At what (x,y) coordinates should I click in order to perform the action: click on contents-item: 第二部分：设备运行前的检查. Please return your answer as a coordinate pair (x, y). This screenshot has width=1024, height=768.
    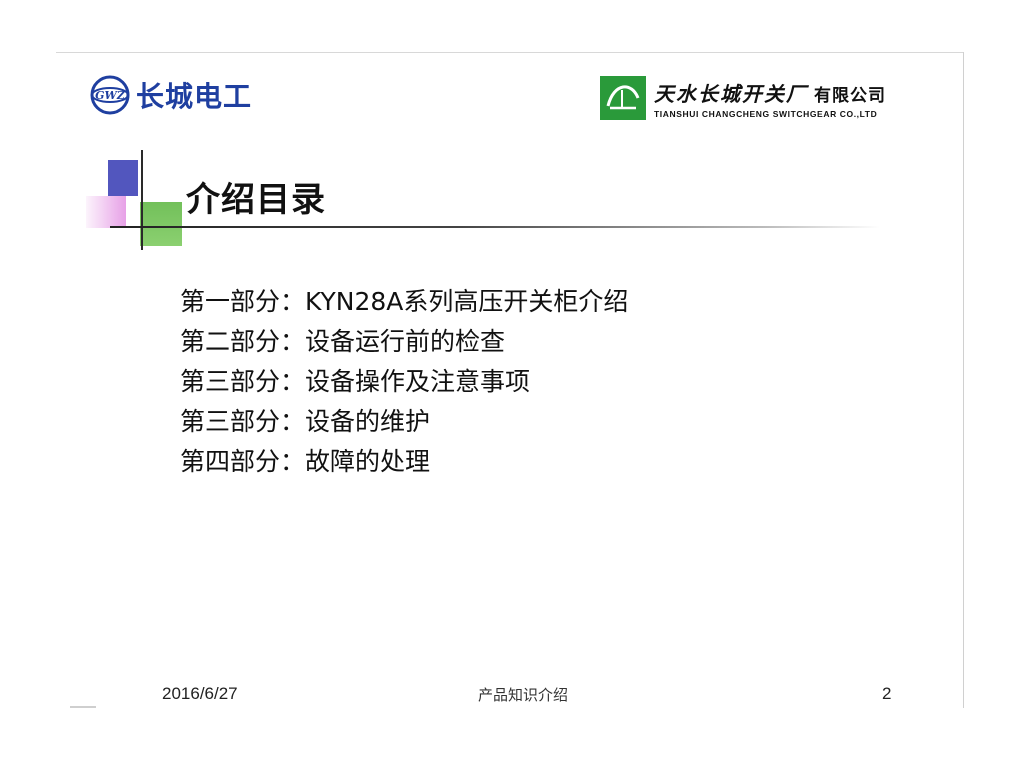
    Looking at the image, I should click on (343, 341).